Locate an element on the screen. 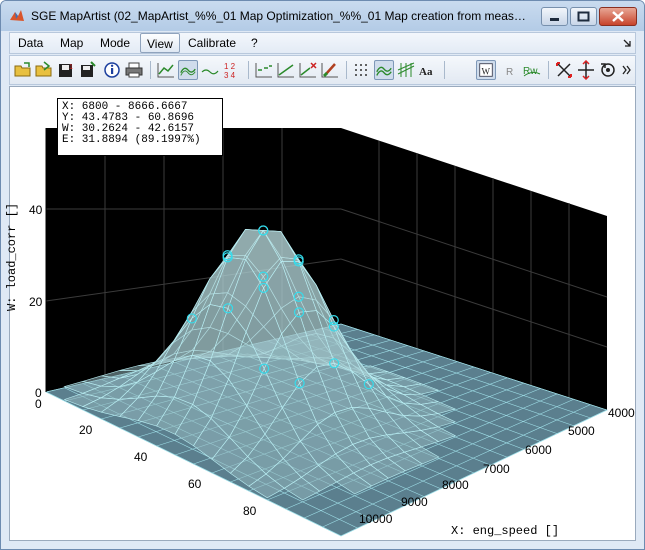 The height and width of the screenshot is (550, 645). close-icon is located at coordinates (618, 16).